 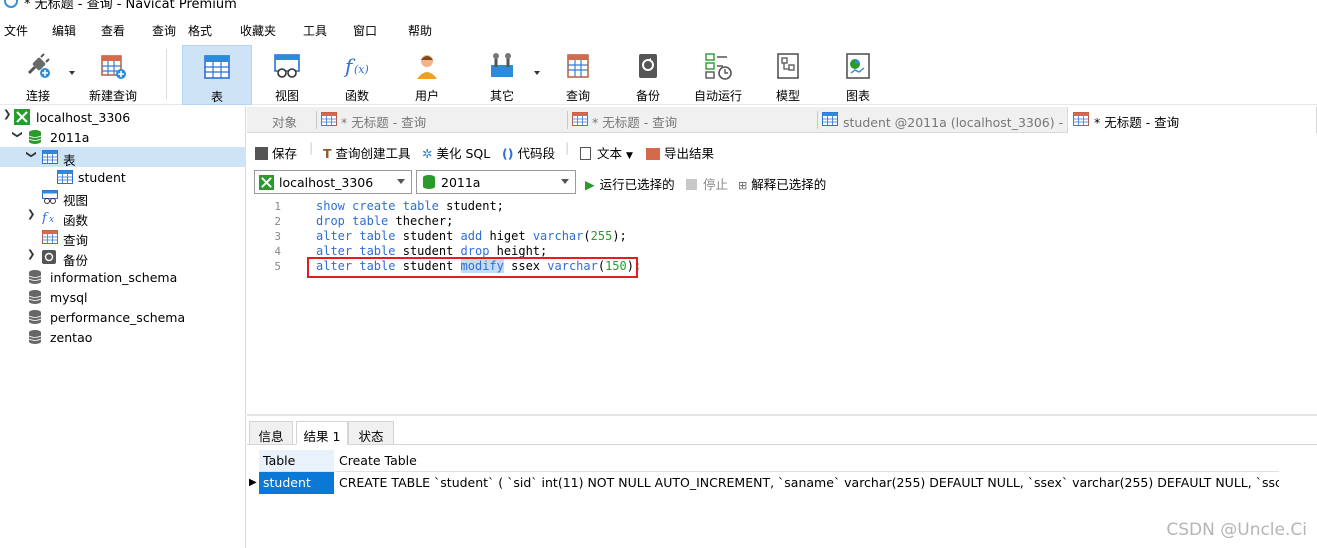 I want to click on tree-item-queries: 查询, so click(x=123, y=237).